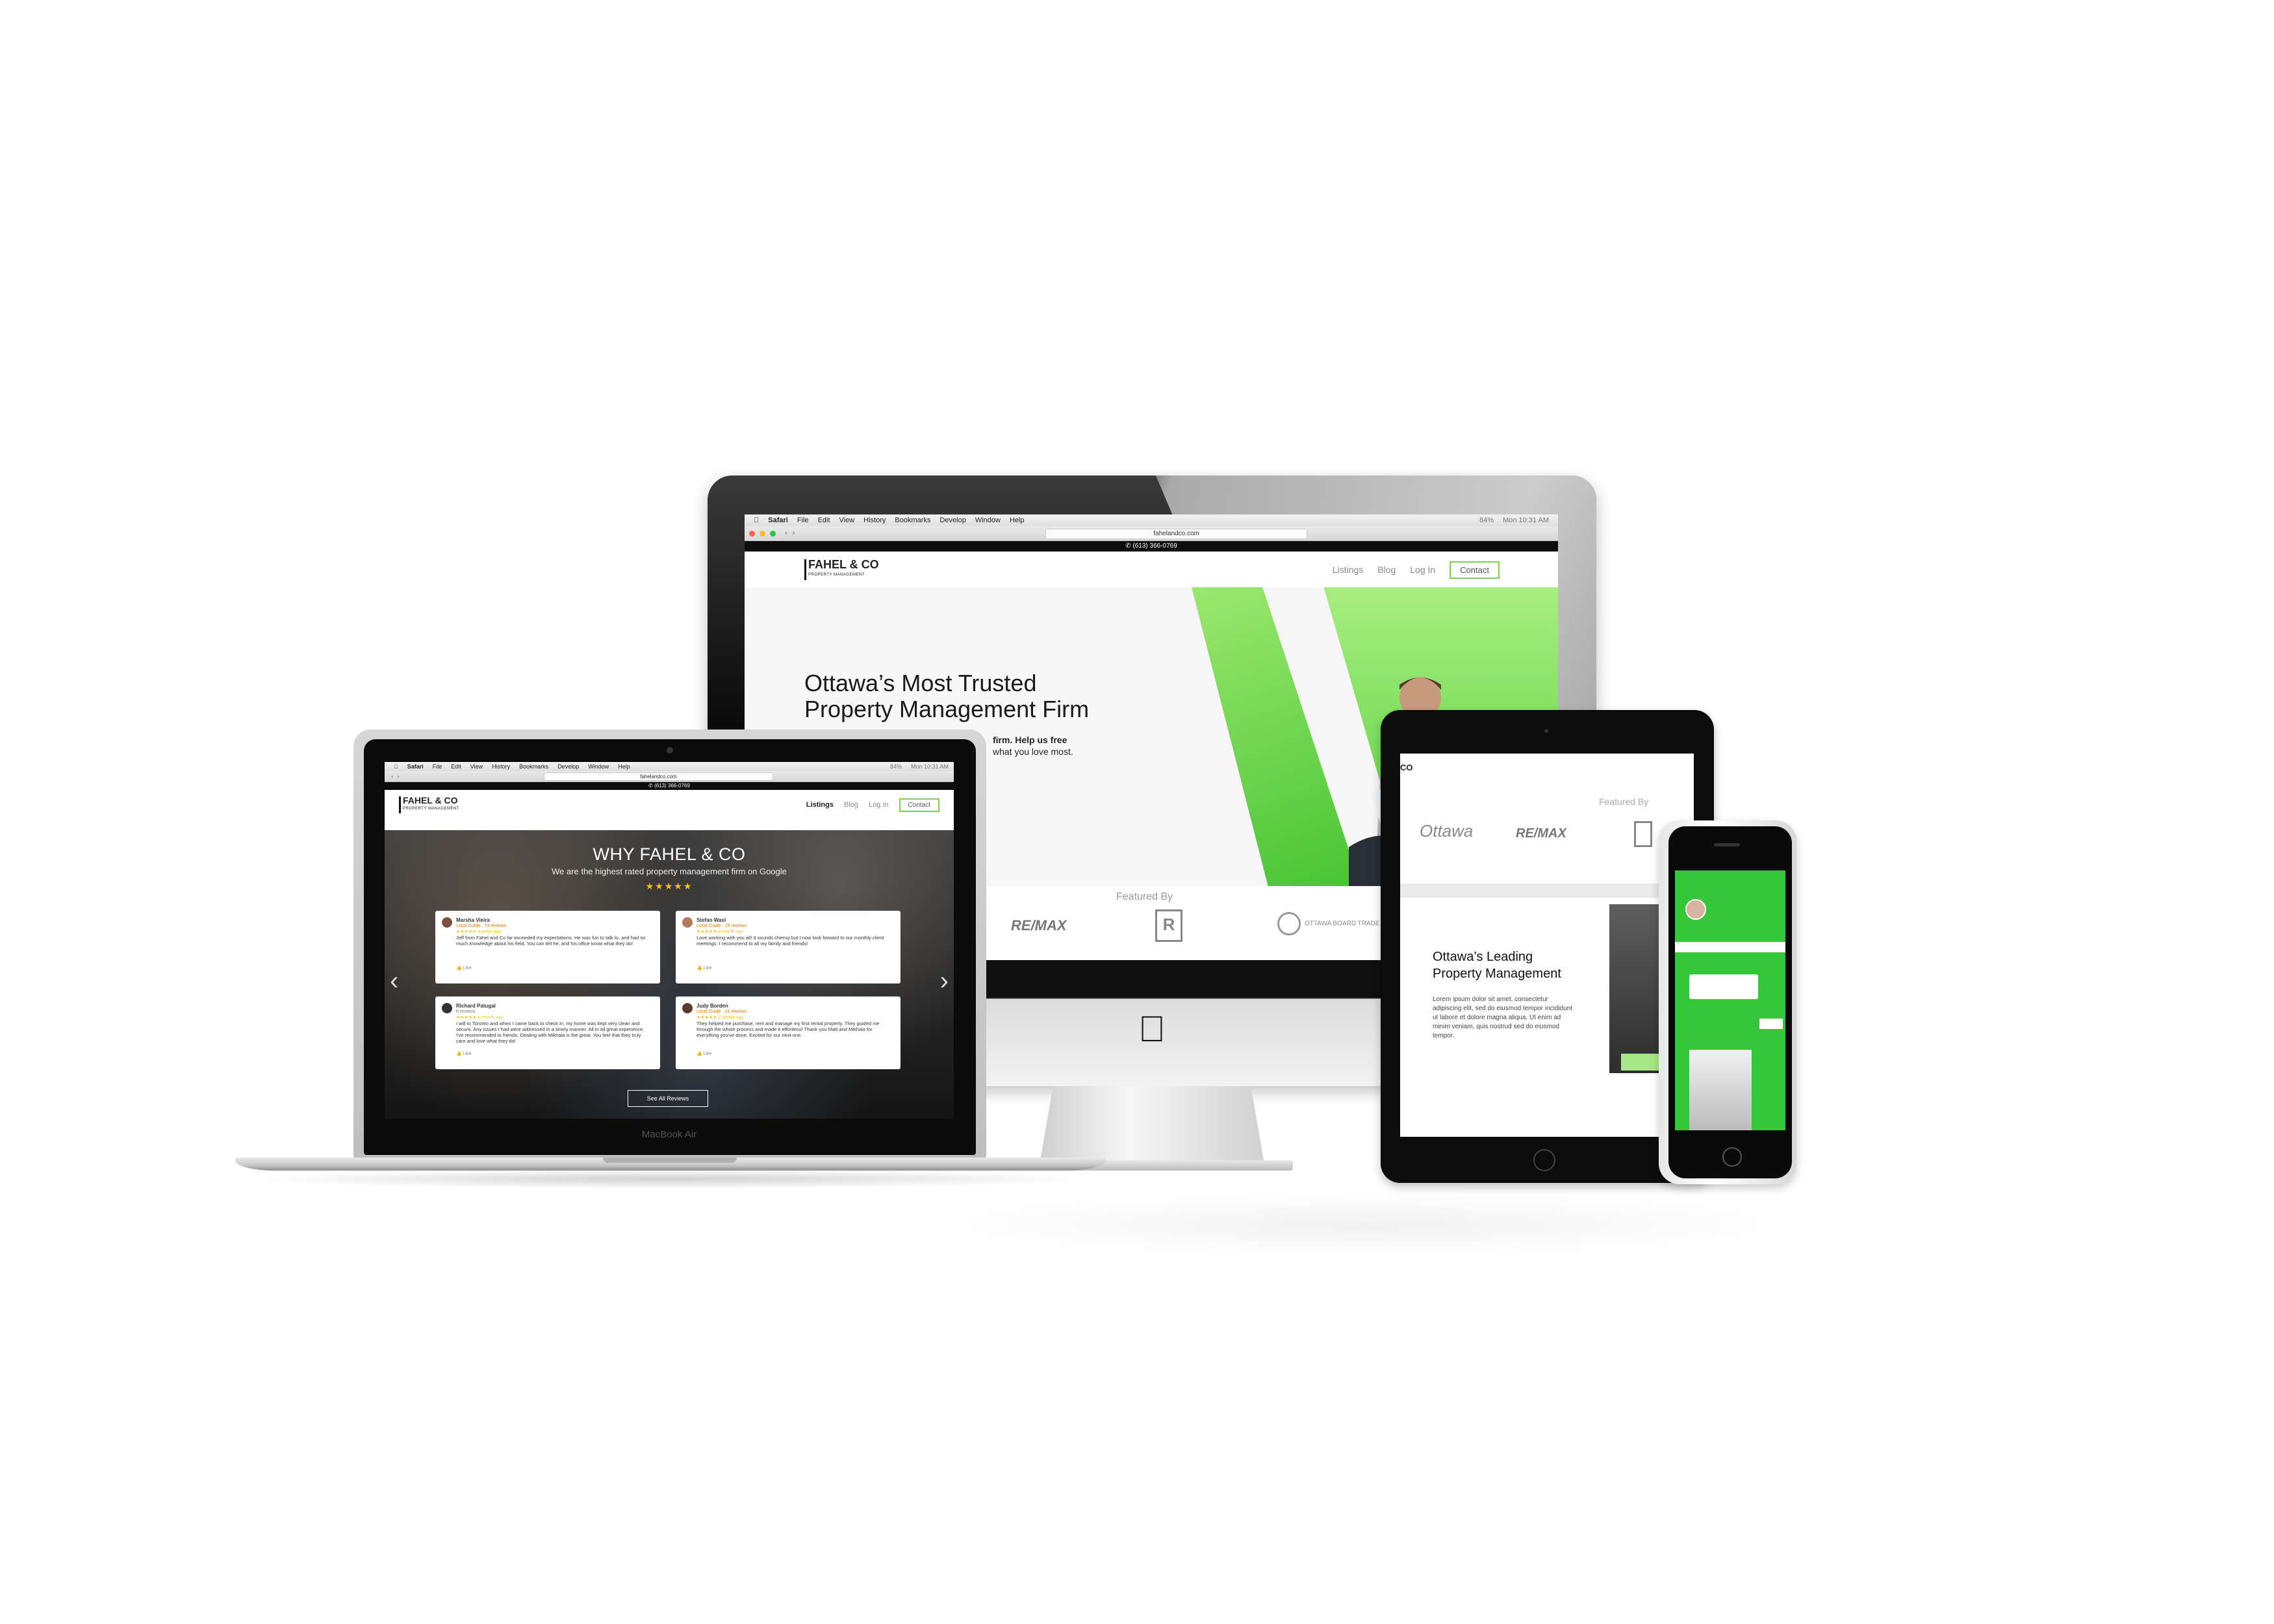  What do you see at coordinates (669, 886) in the screenshot?
I see `rating-stars: ★★★★★` at bounding box center [669, 886].